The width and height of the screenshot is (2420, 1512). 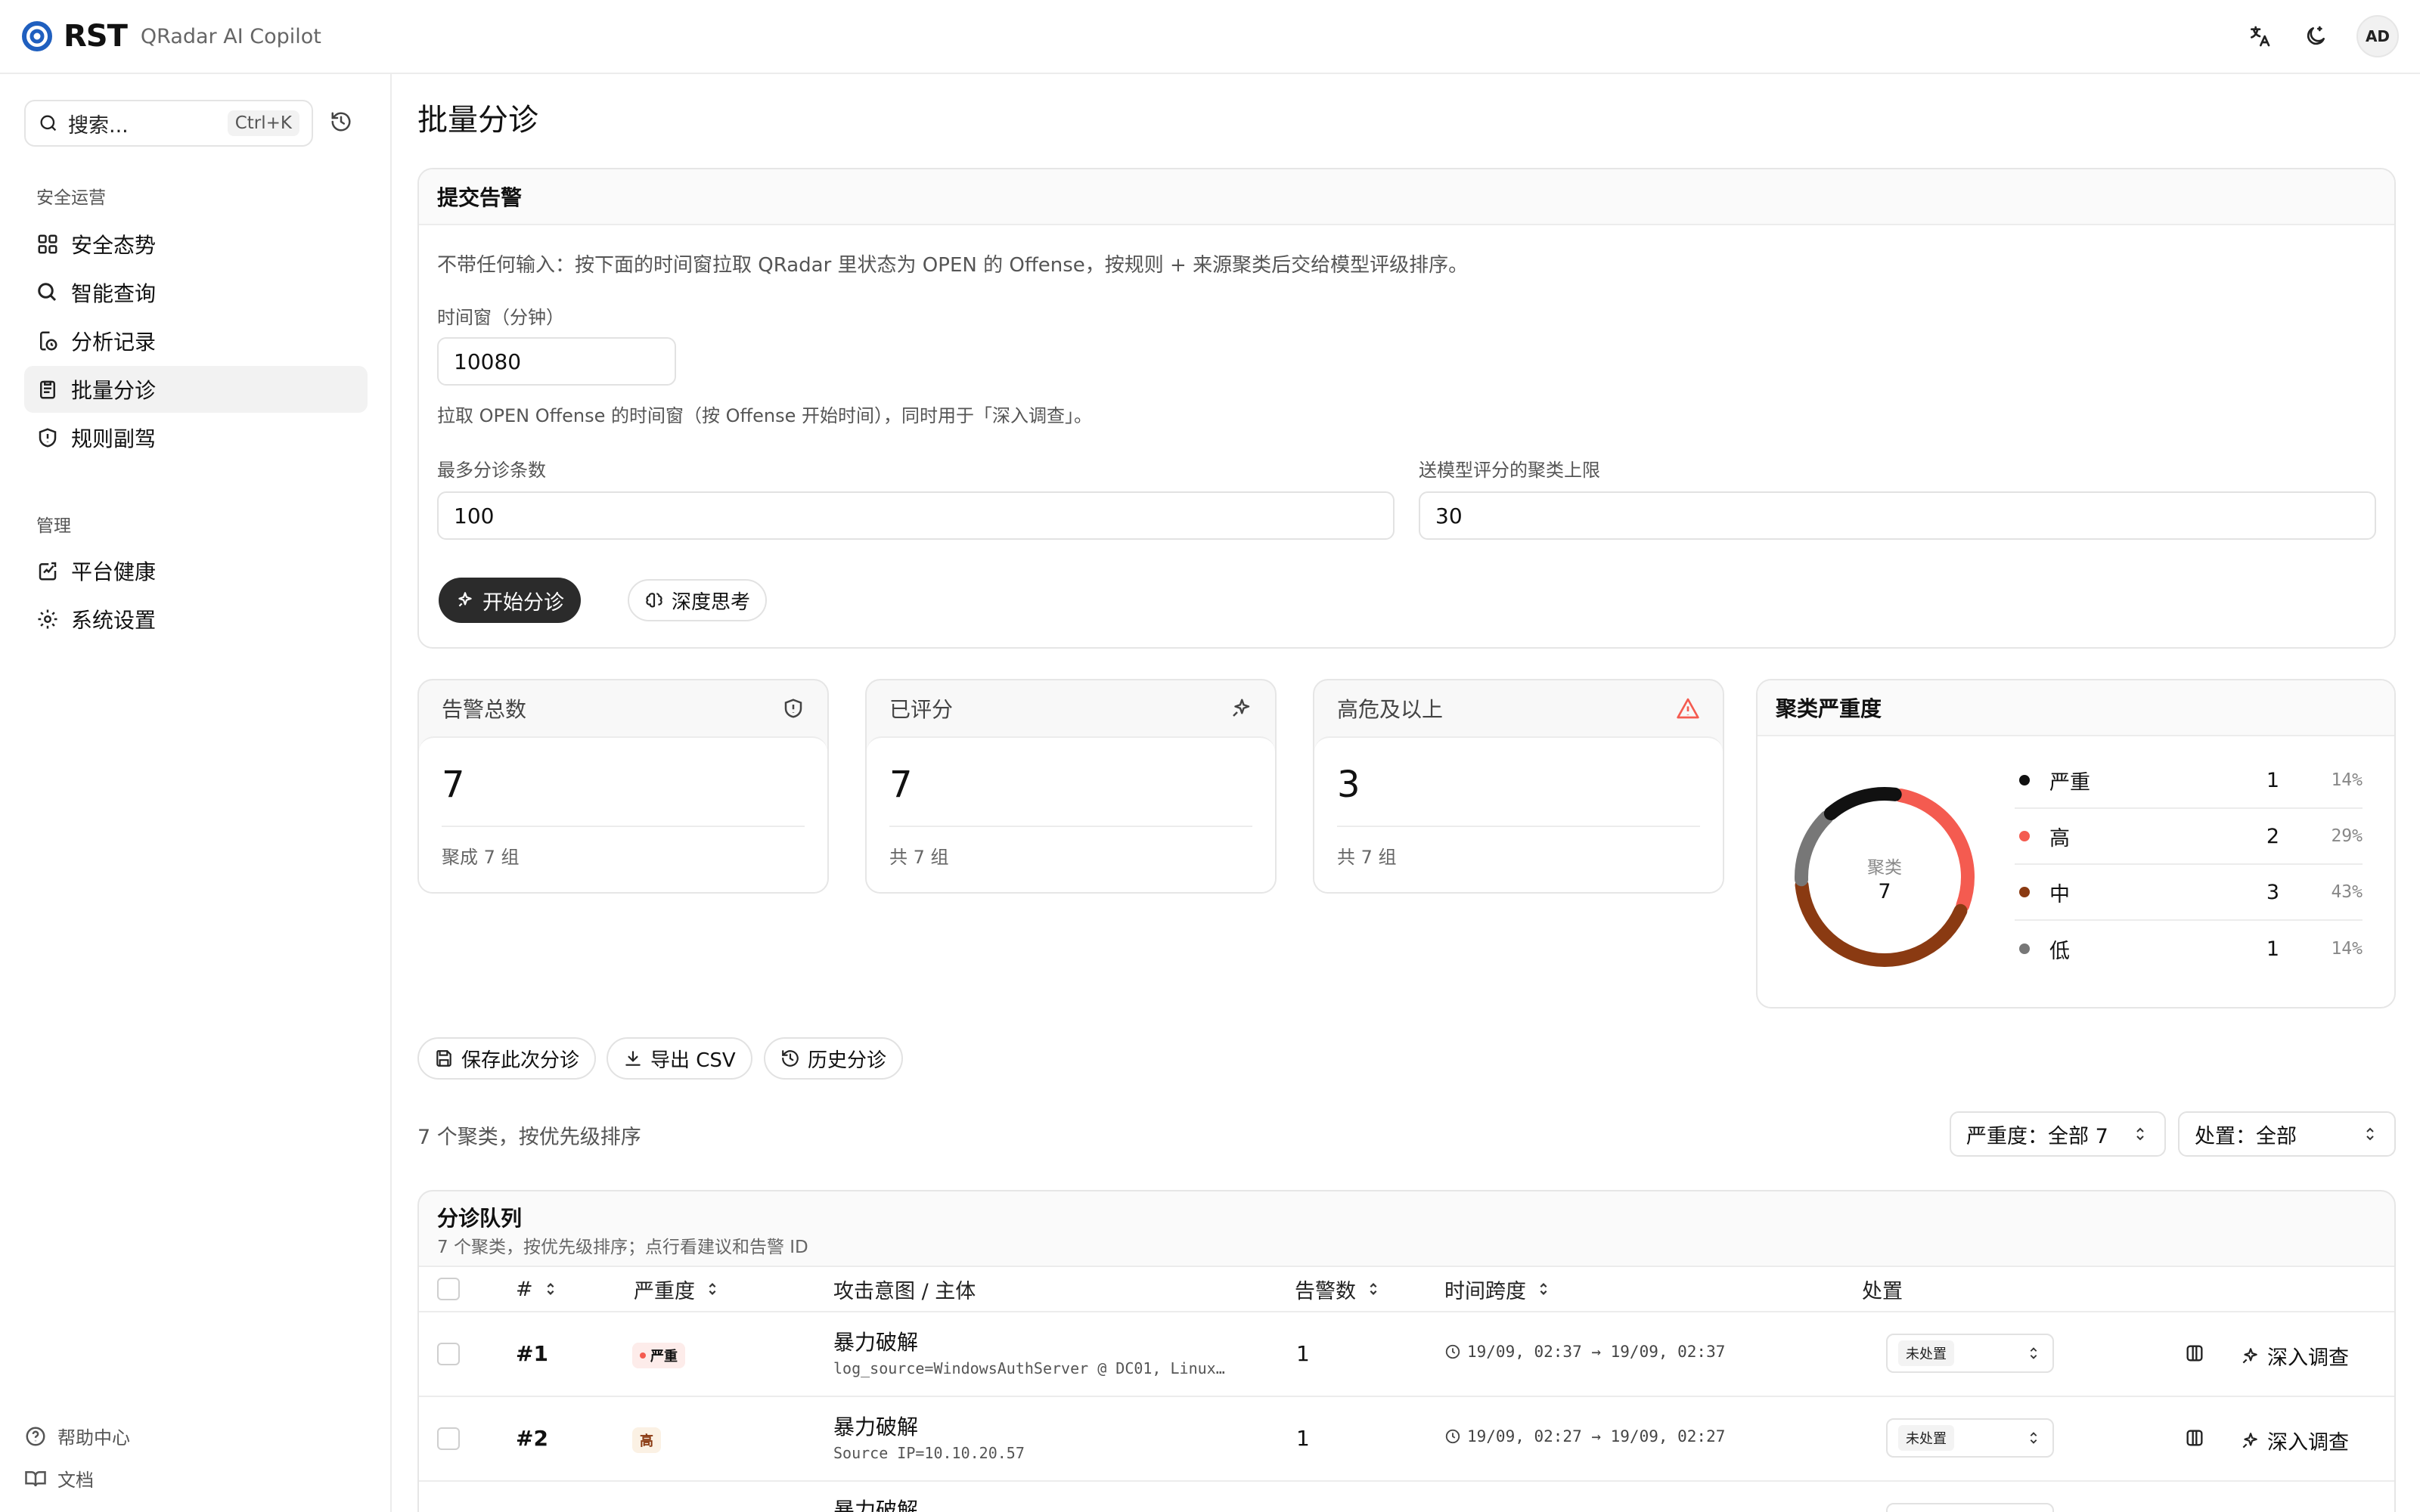 What do you see at coordinates (453, 785) in the screenshot?
I see `stat-value: 7` at bounding box center [453, 785].